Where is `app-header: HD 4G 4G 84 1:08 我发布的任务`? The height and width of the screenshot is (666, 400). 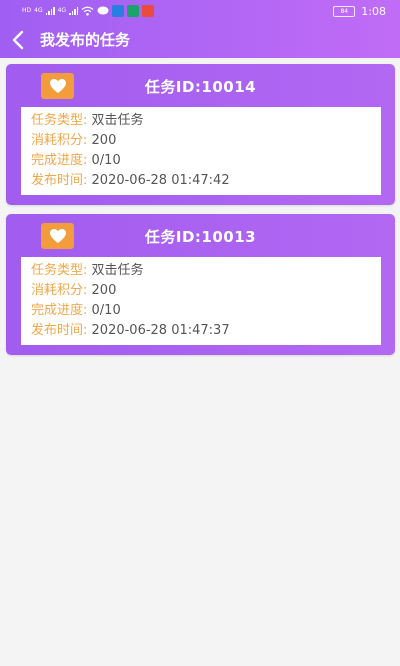 app-header: HD 4G 4G 84 1:08 我发布的任务 is located at coordinates (200, 29).